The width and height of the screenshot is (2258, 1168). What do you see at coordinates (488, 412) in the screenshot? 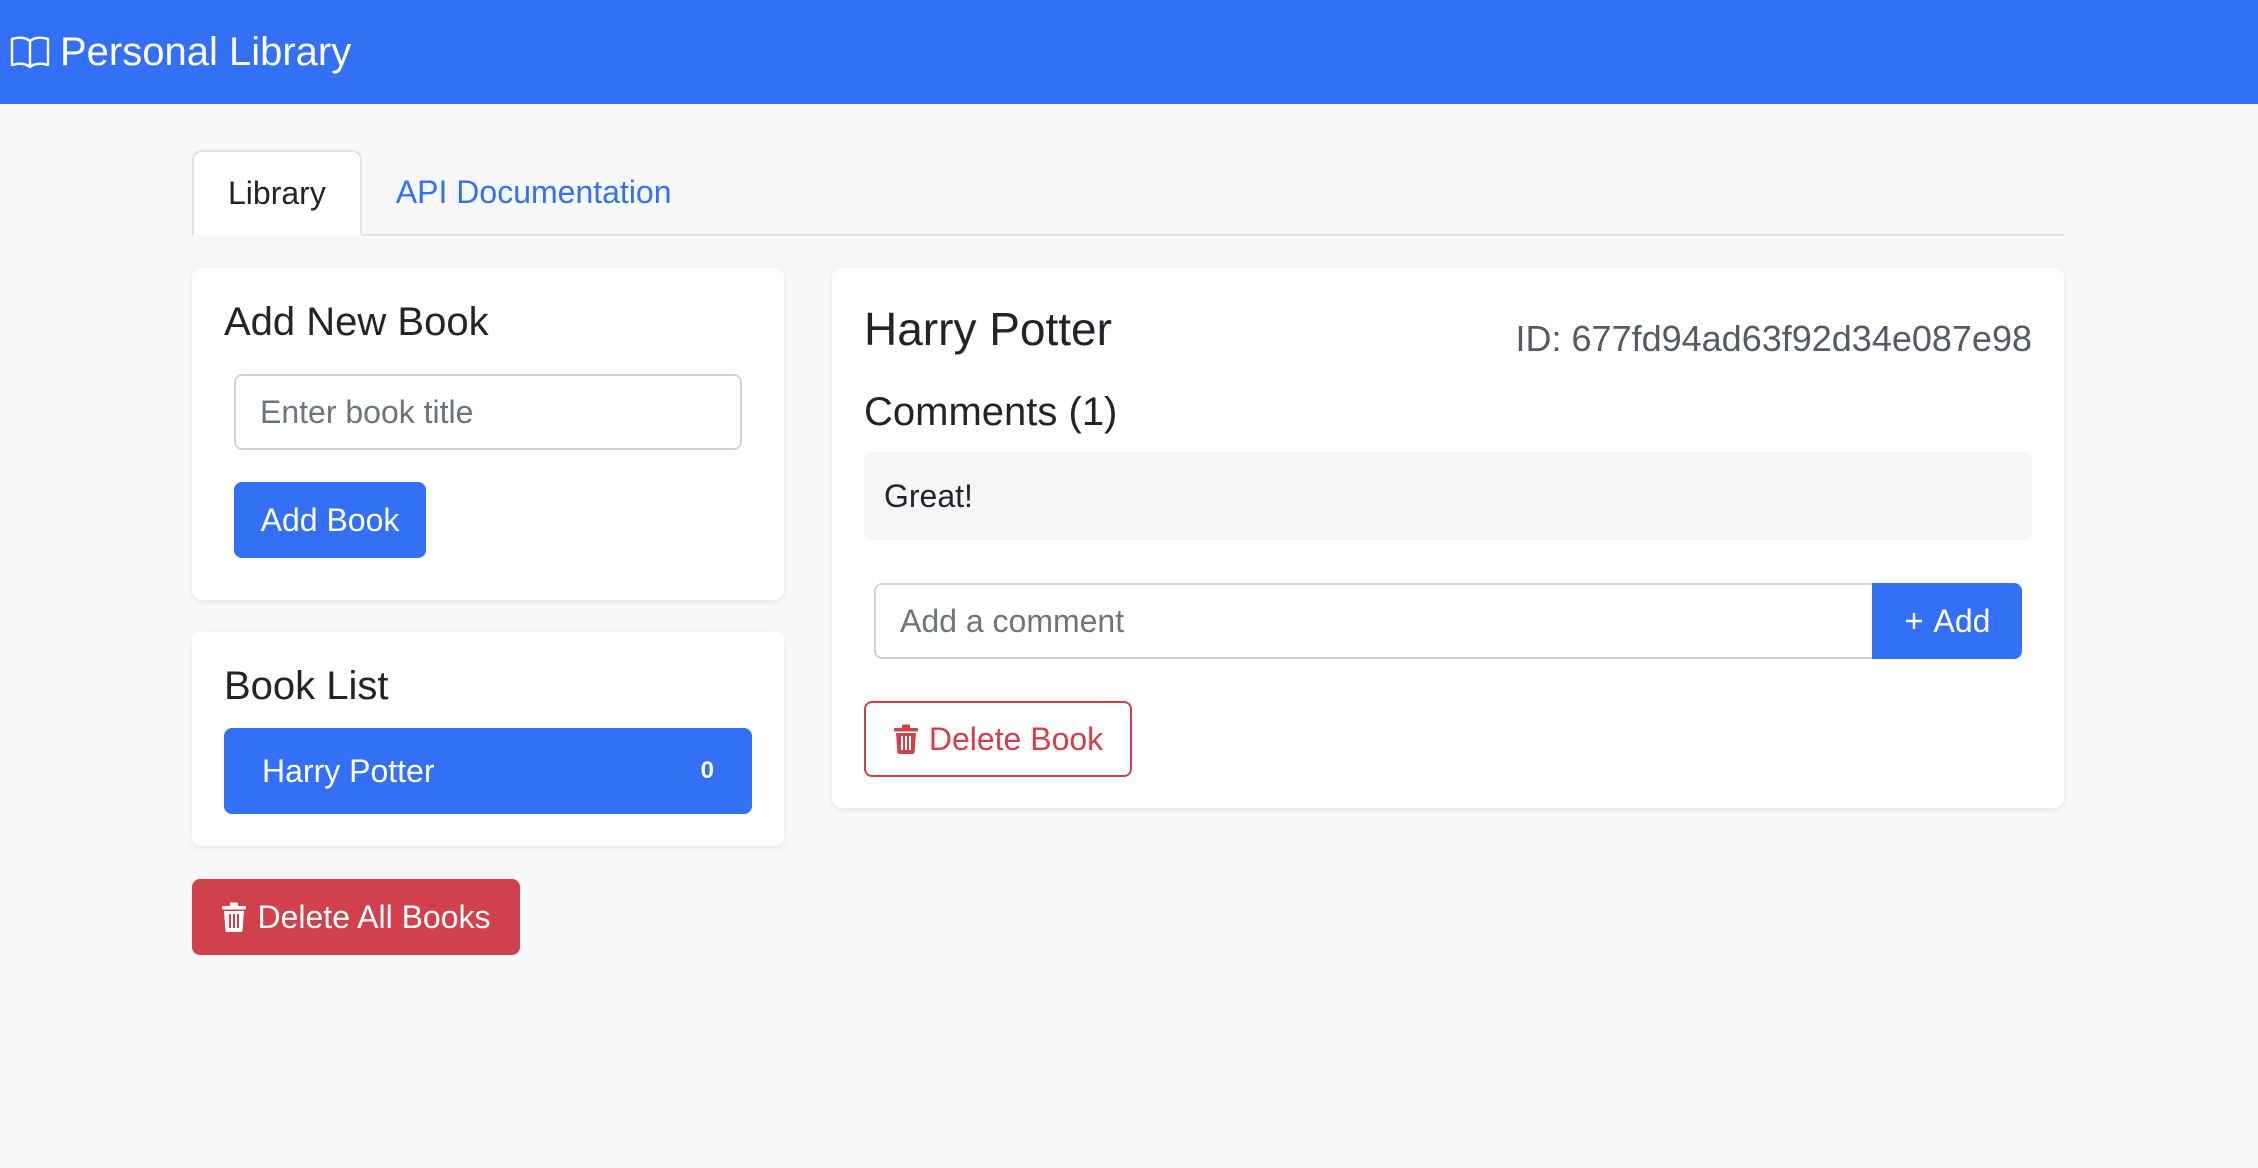
I see `book-title-input` at bounding box center [488, 412].